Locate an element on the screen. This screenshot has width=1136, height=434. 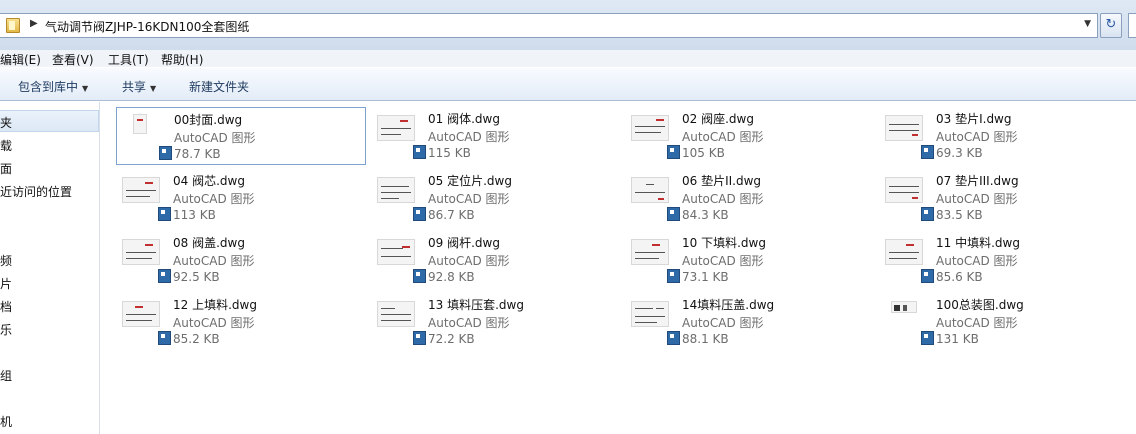
file-name: 14填料压盖.dwg is located at coordinates (728, 305).